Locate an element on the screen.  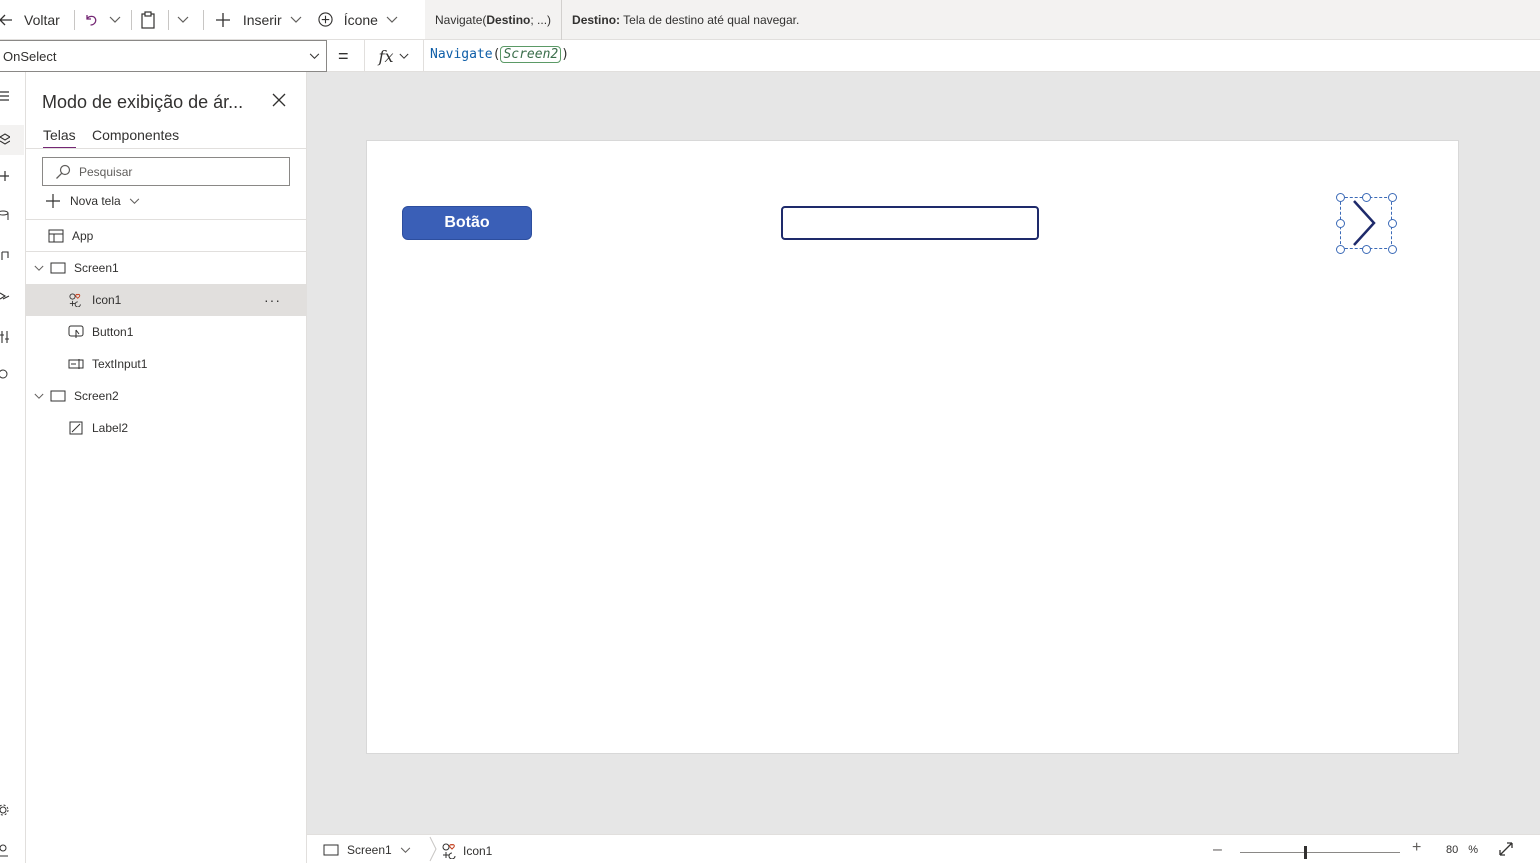
undo-icon is located at coordinates (91, 20).